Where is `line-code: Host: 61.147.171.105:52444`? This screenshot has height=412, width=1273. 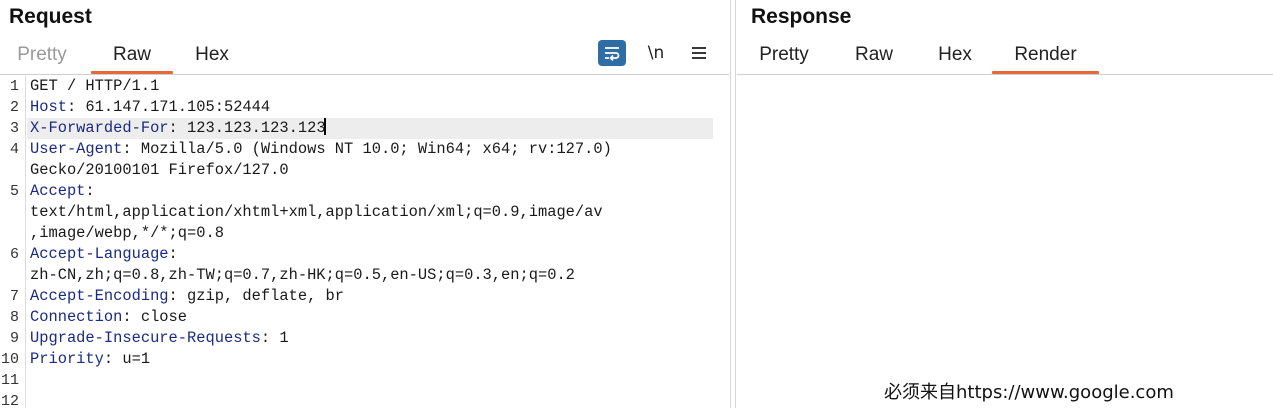 line-code: Host: 61.147.171.105:52444 is located at coordinates (150, 107).